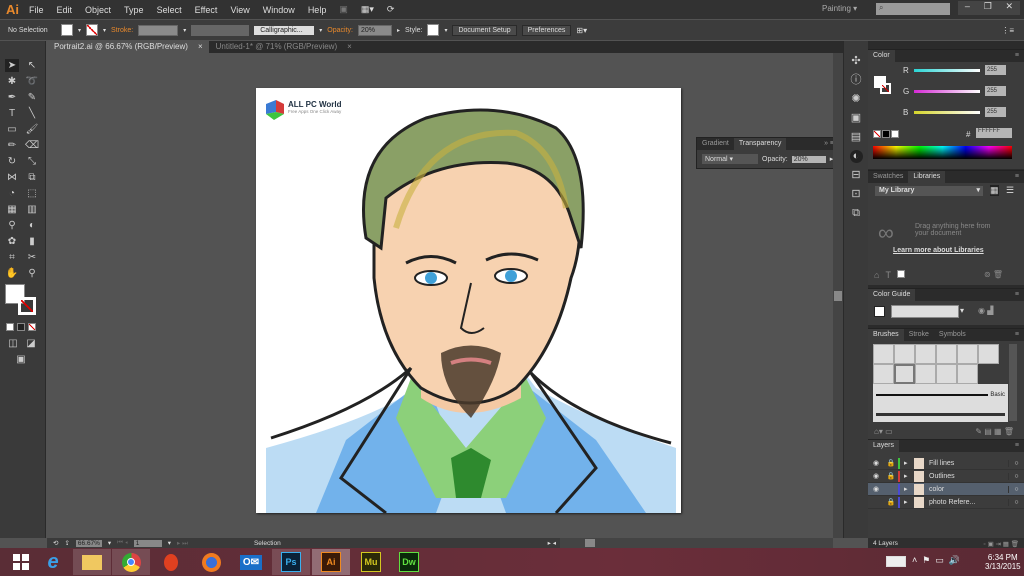 This screenshot has width=1024, height=576. What do you see at coordinates (67, 30) in the screenshot?
I see `fill-swatch` at bounding box center [67, 30].